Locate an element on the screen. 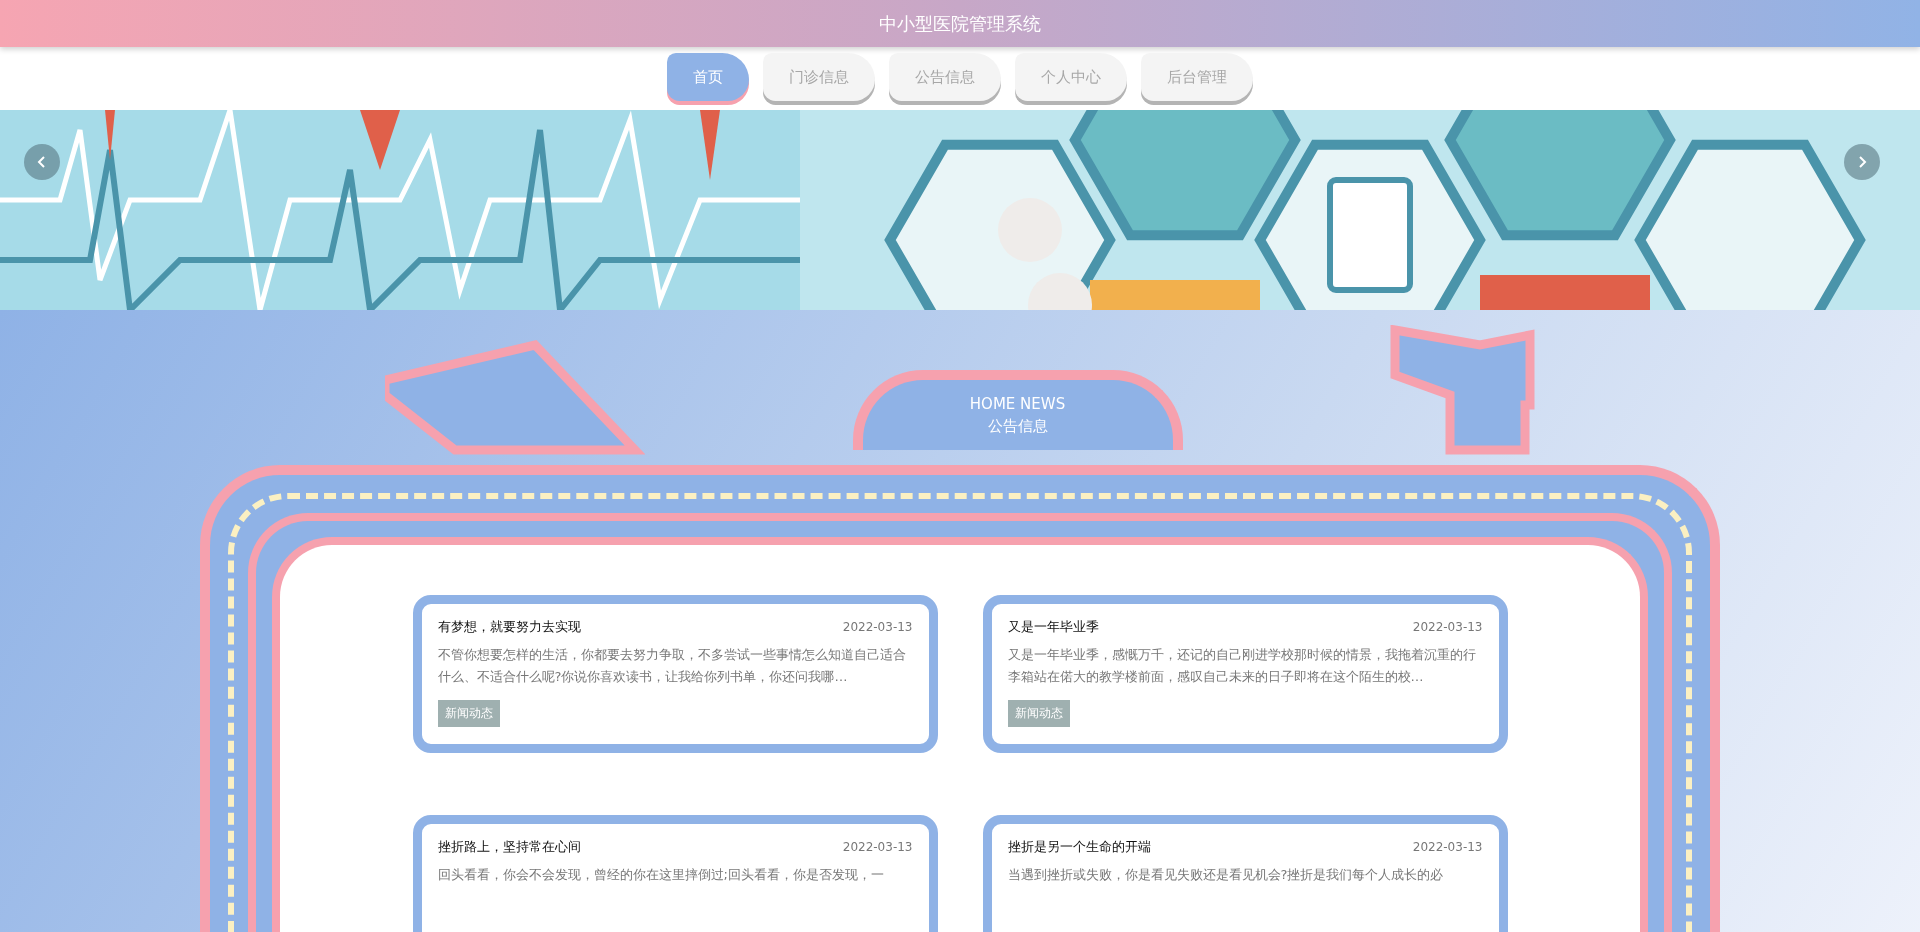 The height and width of the screenshot is (932, 1920). news-title: 有梦想，就要努力去实现 is located at coordinates (509, 627).